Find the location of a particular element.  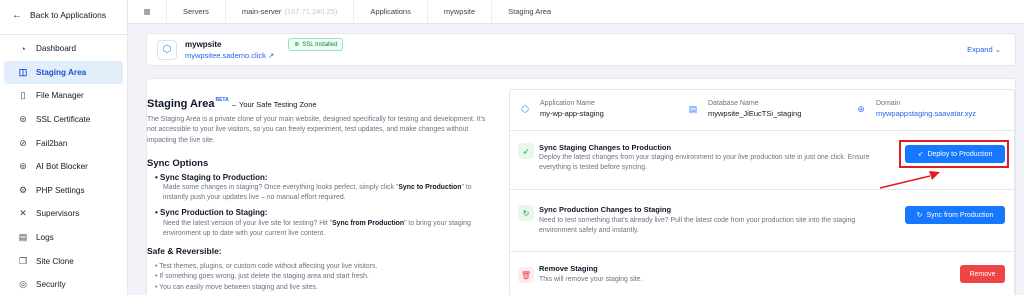

sidebar-item-ssl-certificate: ⊜ SSL Certificate is located at coordinates (63, 120).